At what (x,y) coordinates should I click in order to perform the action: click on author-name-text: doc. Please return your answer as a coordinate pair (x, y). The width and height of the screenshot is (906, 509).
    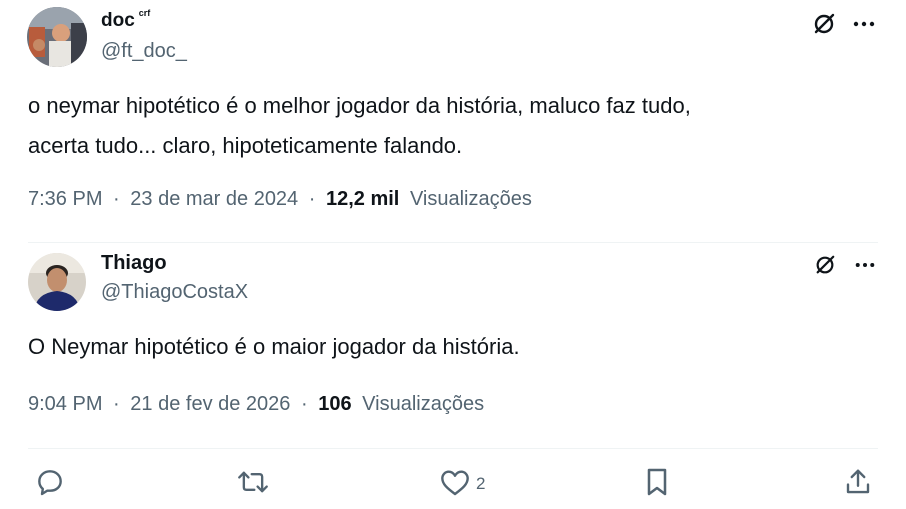
    Looking at the image, I should click on (118, 20).